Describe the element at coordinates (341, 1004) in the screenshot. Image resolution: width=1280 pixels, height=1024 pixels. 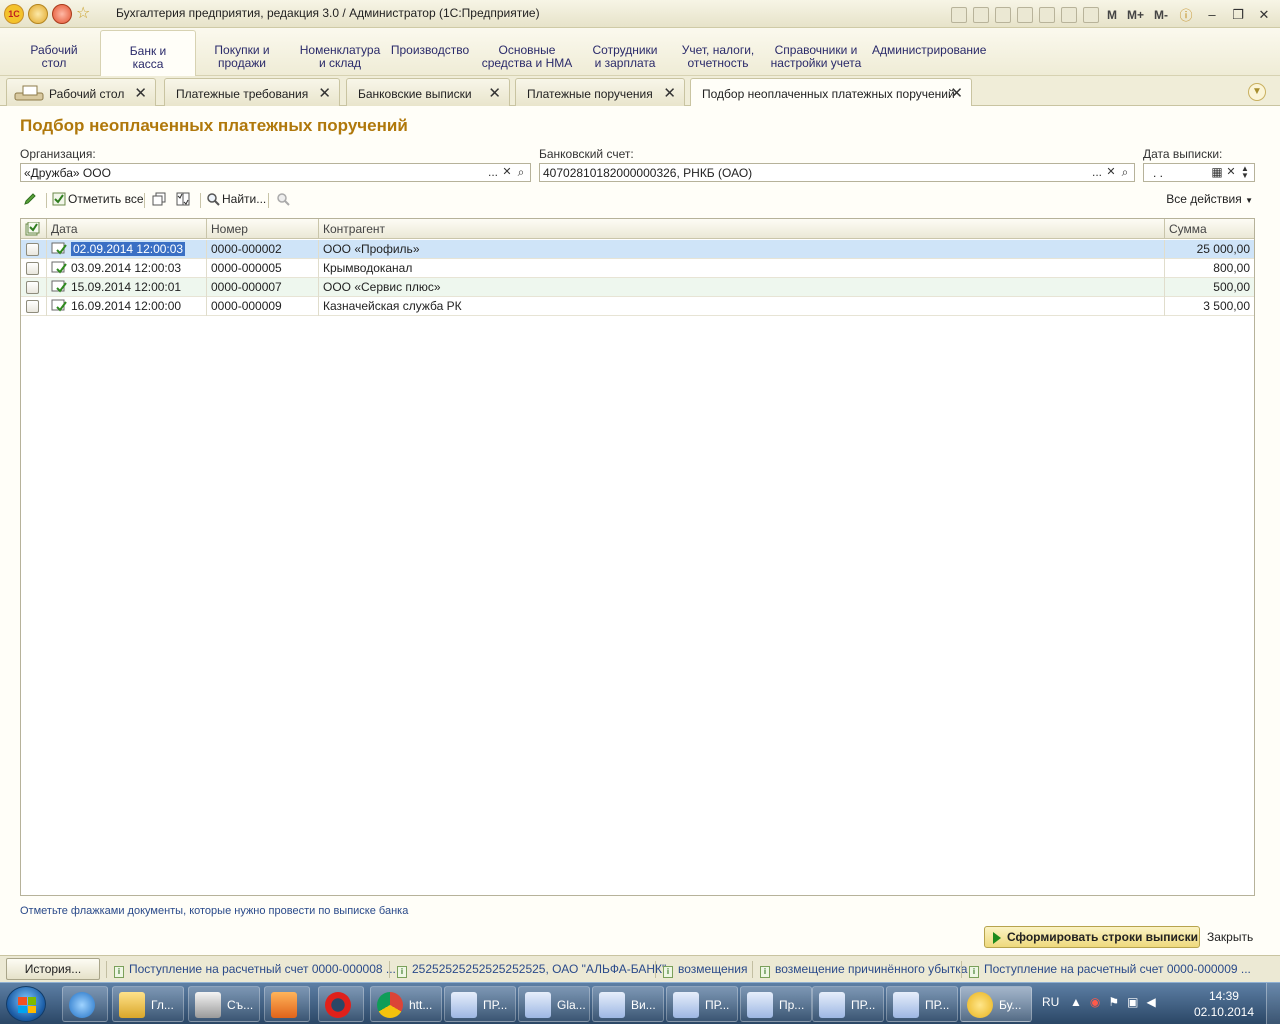
I see `taskbar-opera` at that location.